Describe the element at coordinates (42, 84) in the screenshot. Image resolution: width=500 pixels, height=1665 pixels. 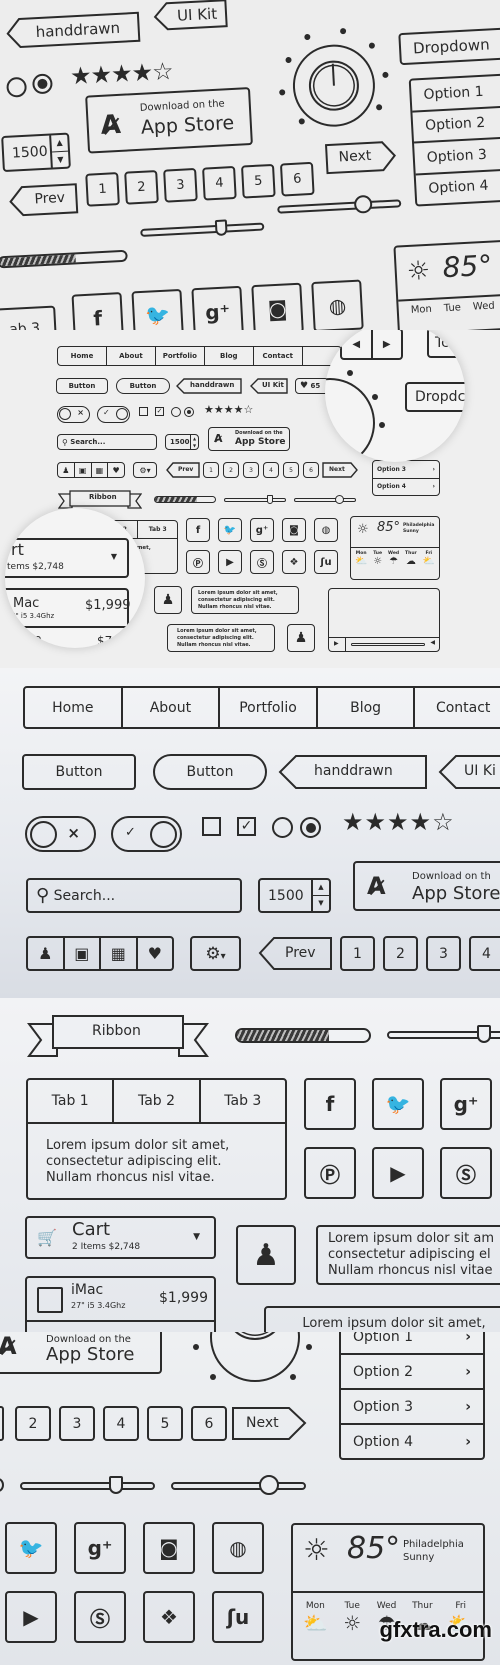
I see `radio-selected` at that location.